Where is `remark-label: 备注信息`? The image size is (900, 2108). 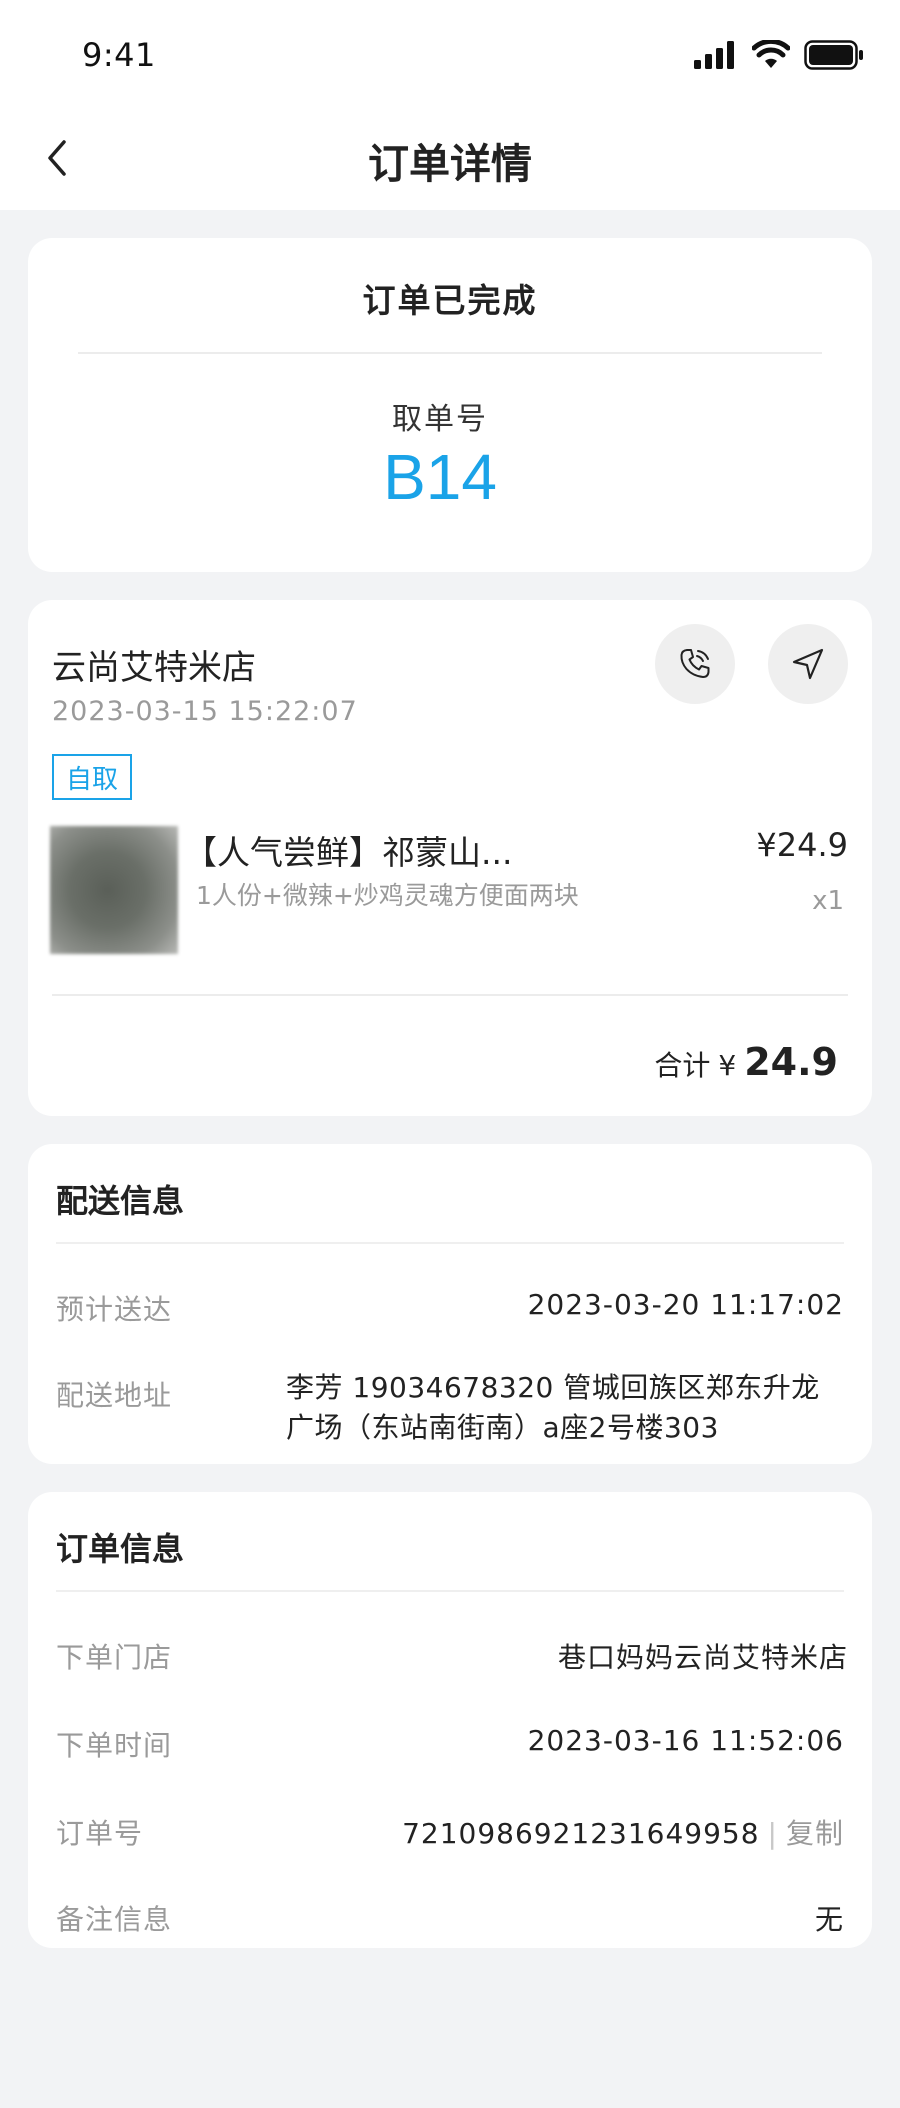
remark-label: 备注信息 is located at coordinates (114, 1919).